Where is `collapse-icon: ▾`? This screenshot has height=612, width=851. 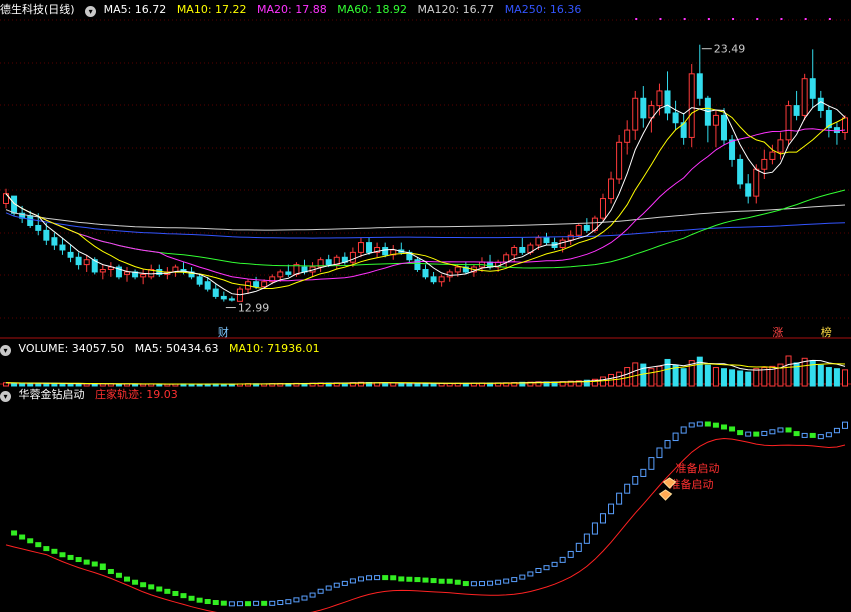 collapse-icon: ▾ is located at coordinates (91, 11).